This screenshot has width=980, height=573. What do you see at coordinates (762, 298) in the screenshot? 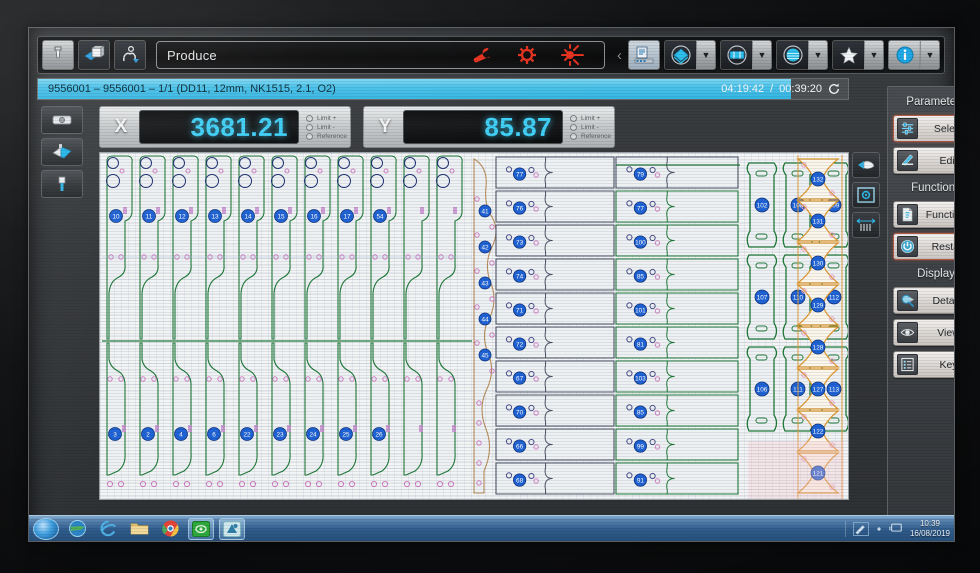
I see `svg-text: 107` at bounding box center [762, 298].